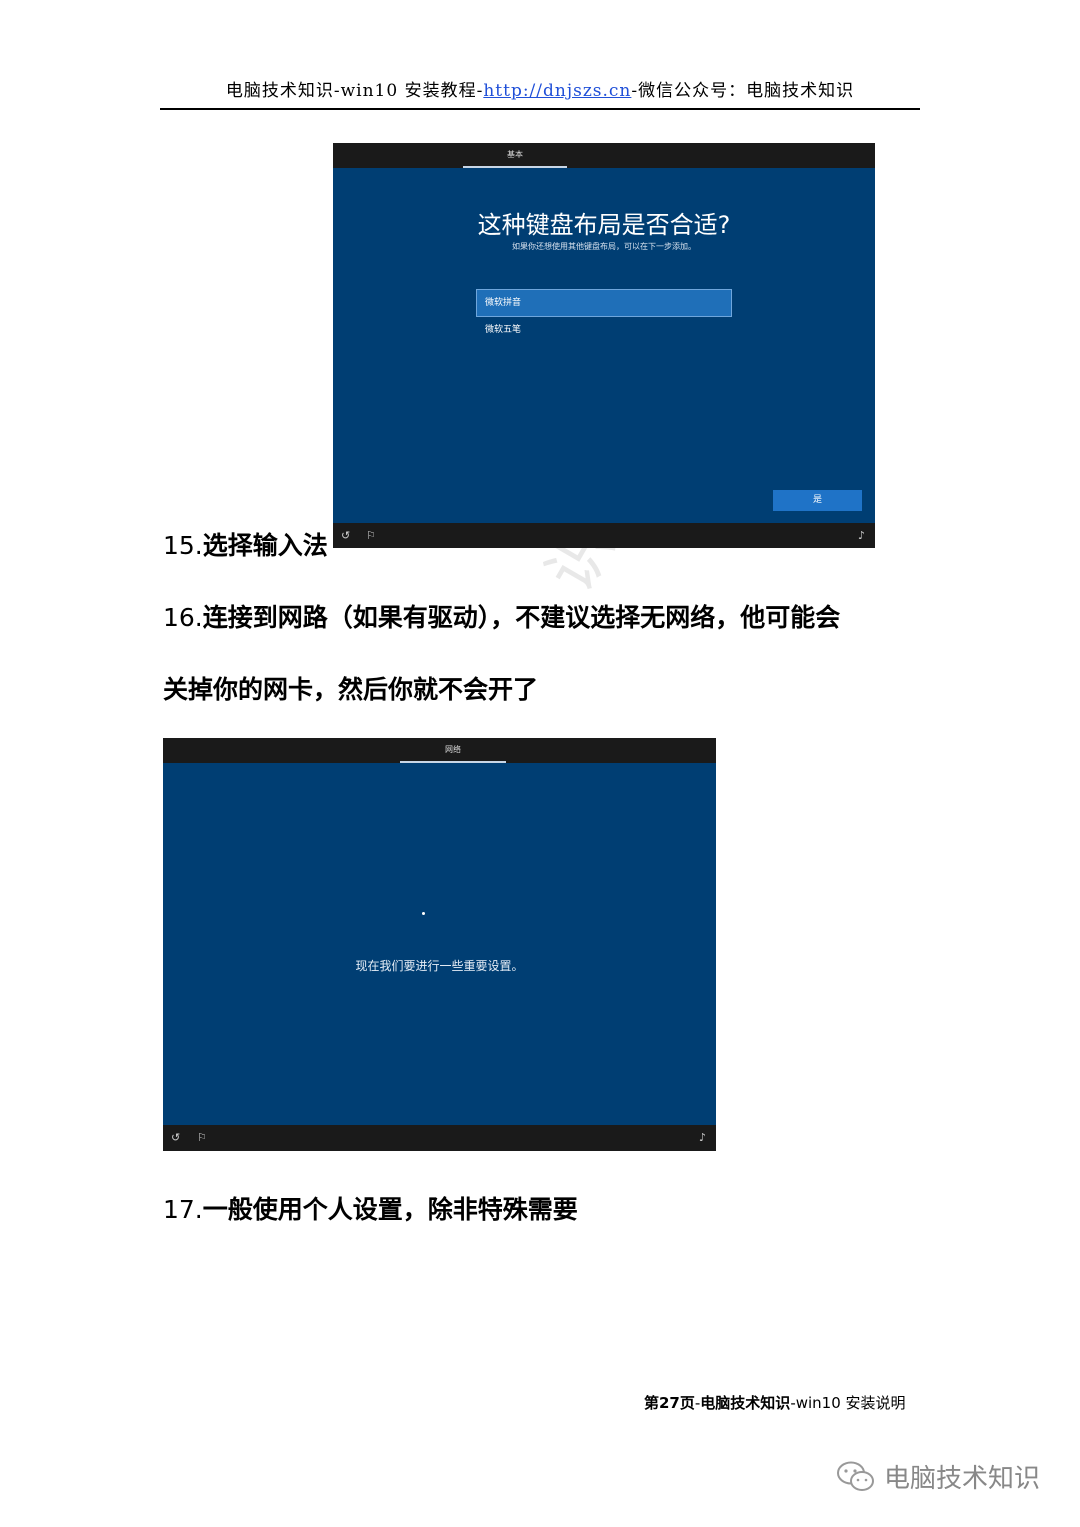 Image resolution: width=1080 pixels, height=1527 pixels. I want to click on loading-spinner, so click(423, 913).